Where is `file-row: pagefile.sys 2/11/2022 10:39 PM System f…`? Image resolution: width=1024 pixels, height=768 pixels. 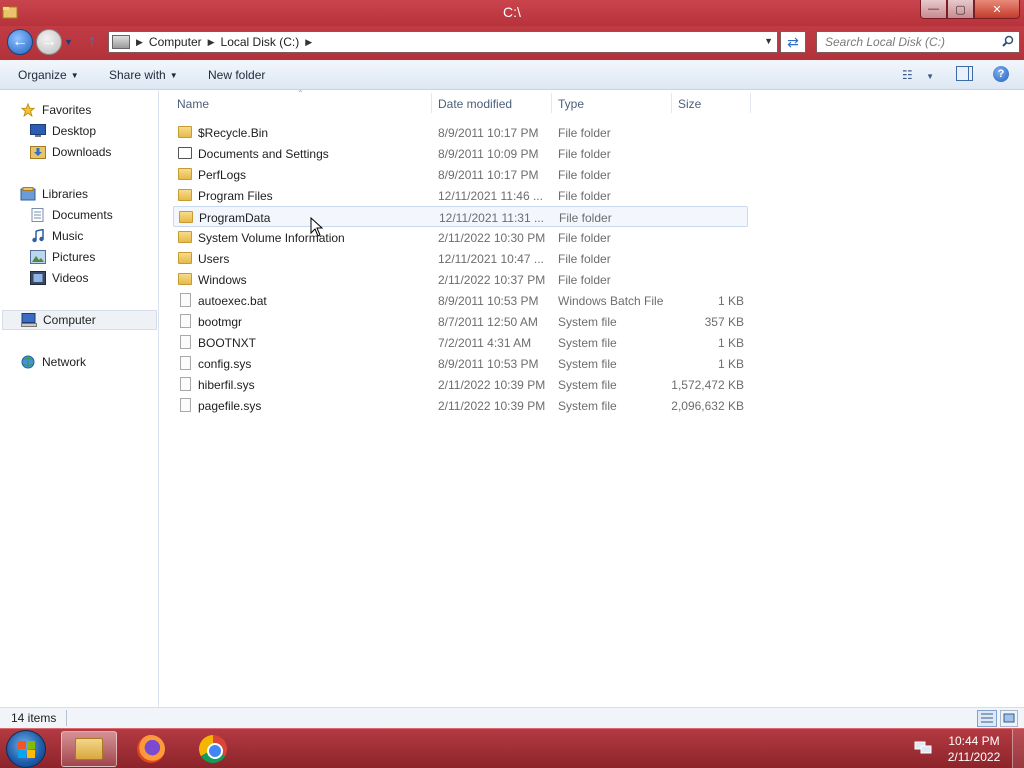
file-row: pagefile.sys 2/11/2022 10:39 PM System f… is located at coordinates (460, 405).